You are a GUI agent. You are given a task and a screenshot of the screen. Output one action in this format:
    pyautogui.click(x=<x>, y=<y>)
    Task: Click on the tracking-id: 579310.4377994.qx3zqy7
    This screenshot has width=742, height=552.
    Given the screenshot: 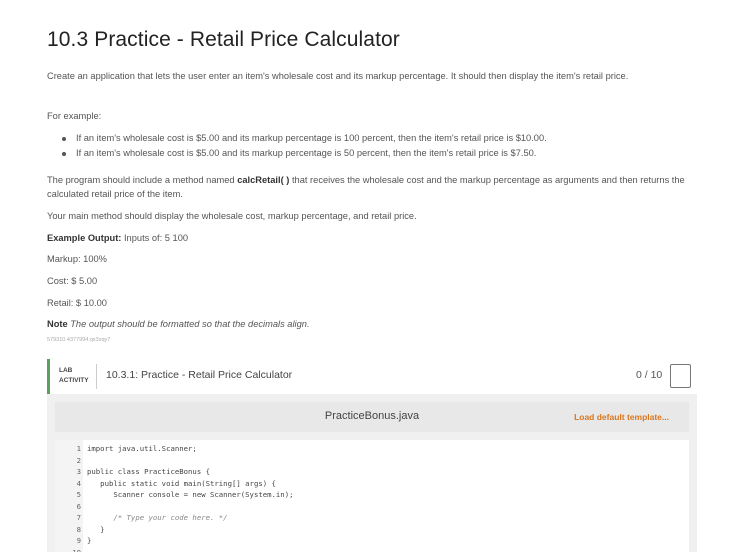 What is the action you would take?
    pyautogui.click(x=79, y=340)
    